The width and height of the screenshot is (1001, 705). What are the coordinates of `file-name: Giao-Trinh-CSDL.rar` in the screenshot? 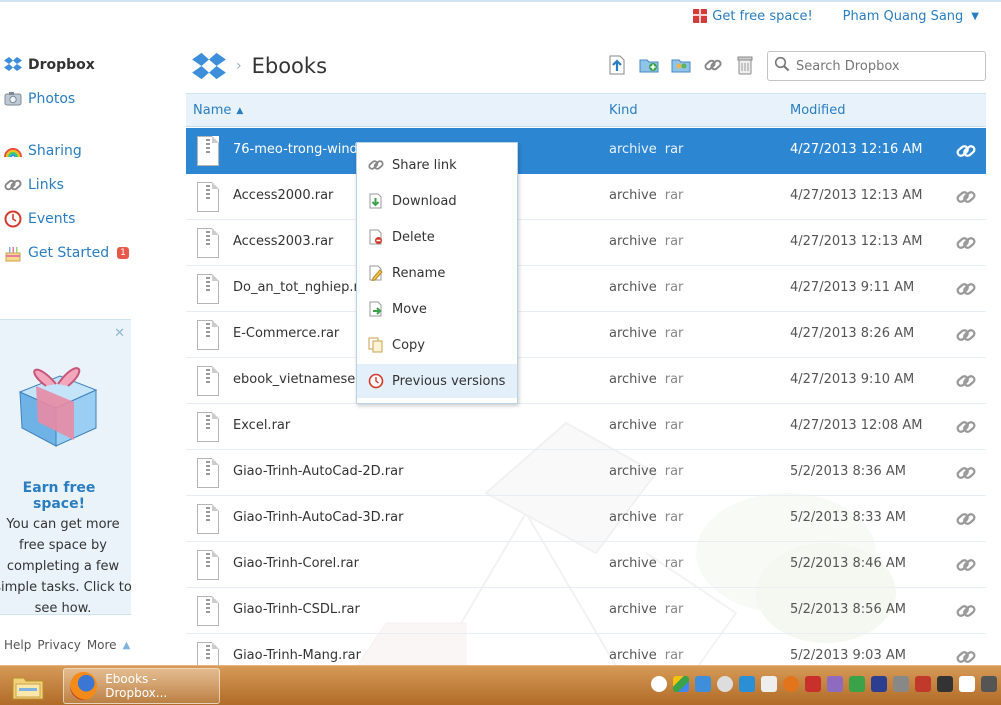 It's located at (296, 609).